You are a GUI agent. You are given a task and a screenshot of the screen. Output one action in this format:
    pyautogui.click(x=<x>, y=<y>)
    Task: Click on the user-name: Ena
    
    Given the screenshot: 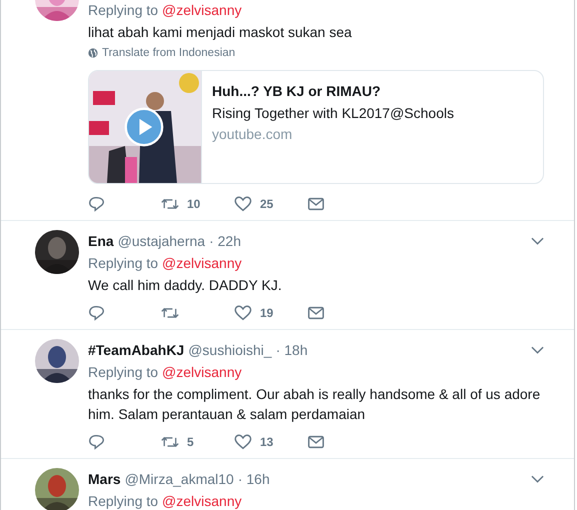 What is the action you would take?
    pyautogui.click(x=101, y=241)
    